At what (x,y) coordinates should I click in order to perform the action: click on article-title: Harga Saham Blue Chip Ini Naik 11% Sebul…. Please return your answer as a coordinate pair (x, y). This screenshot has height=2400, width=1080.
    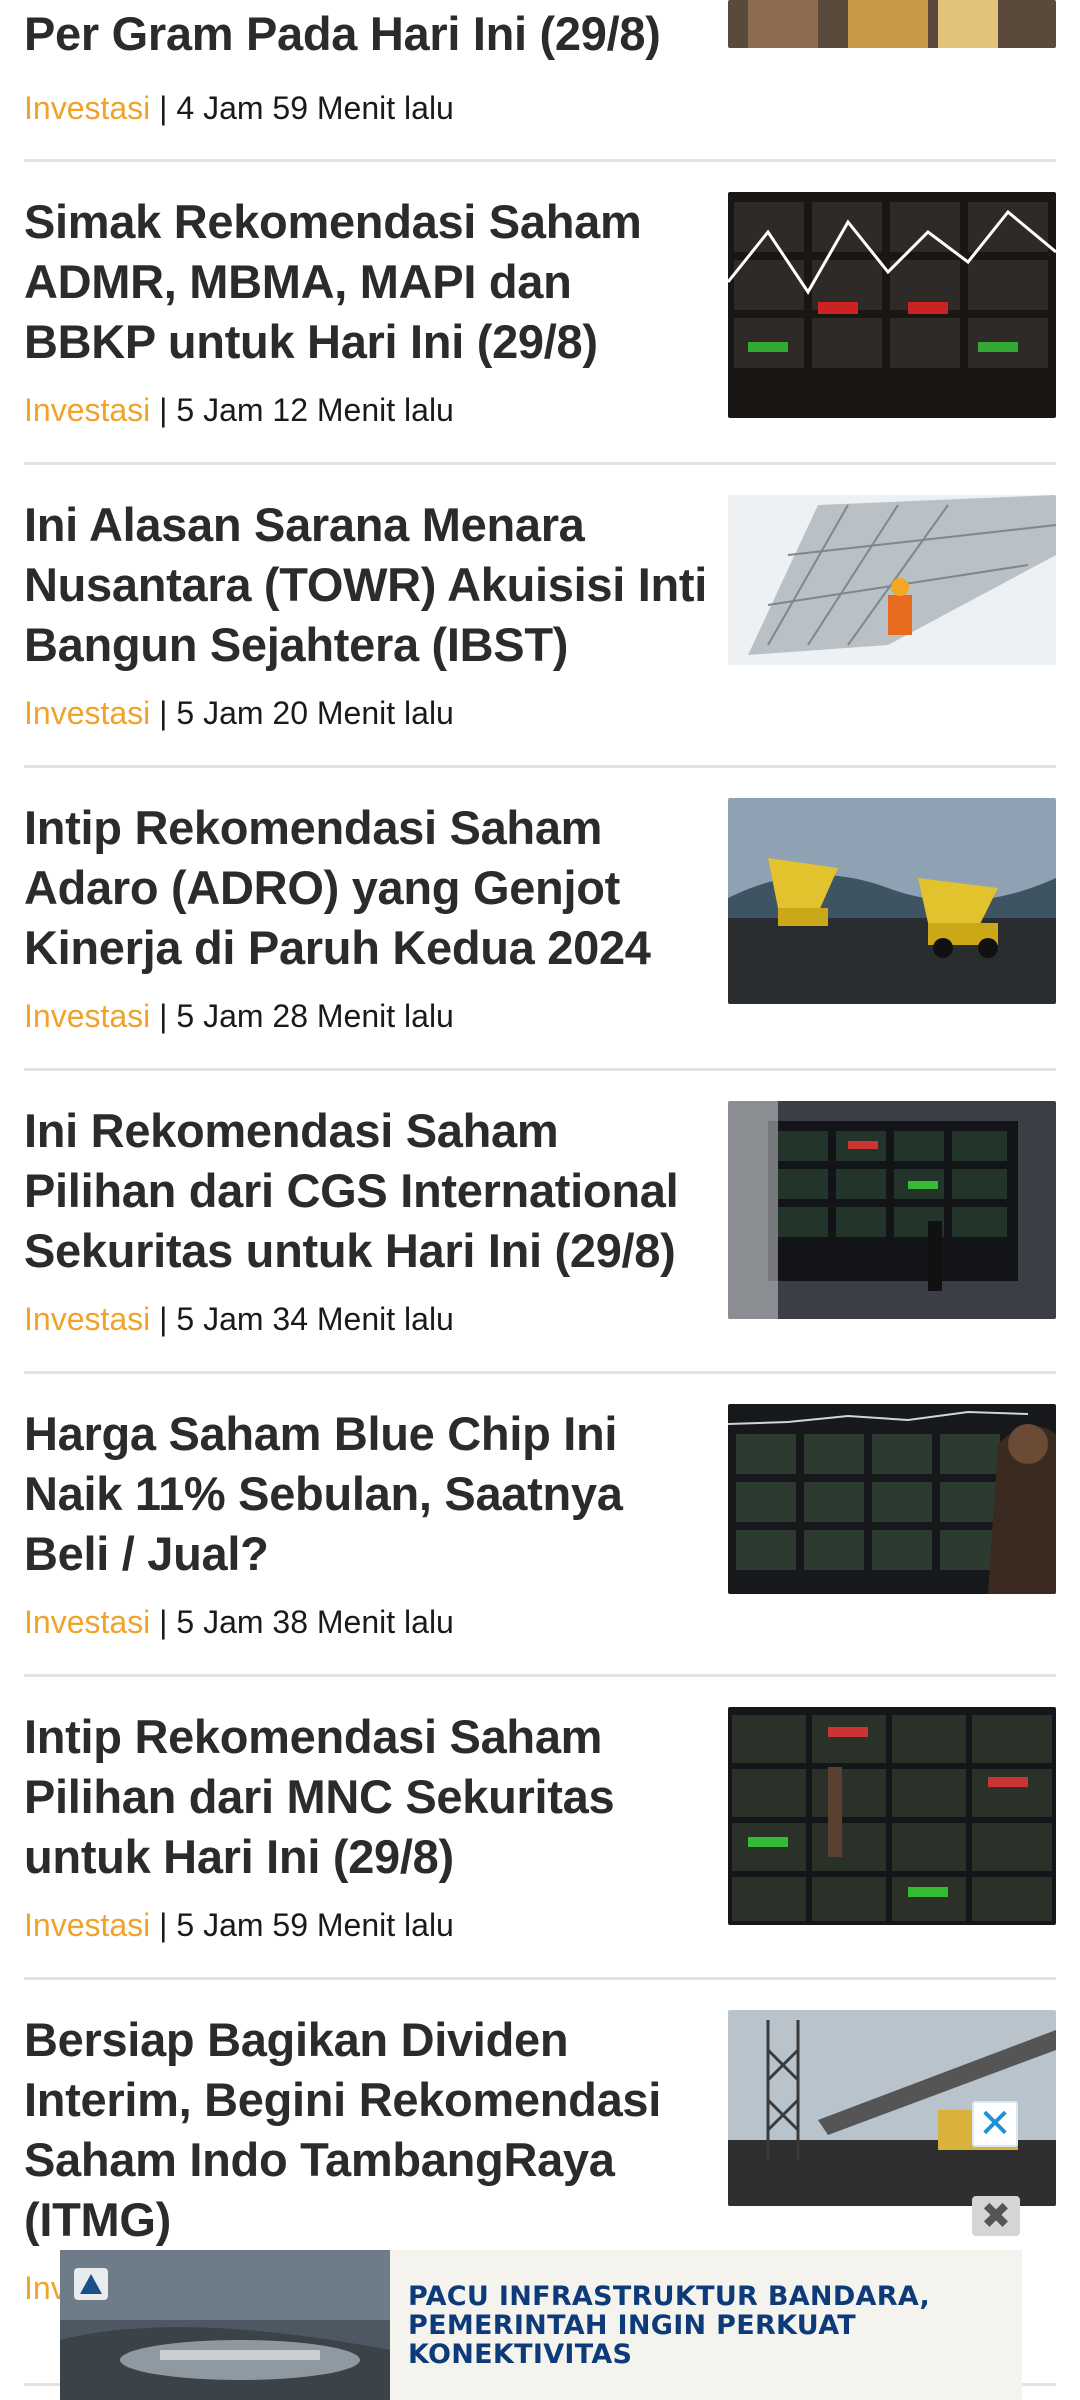
    Looking at the image, I should click on (369, 1494).